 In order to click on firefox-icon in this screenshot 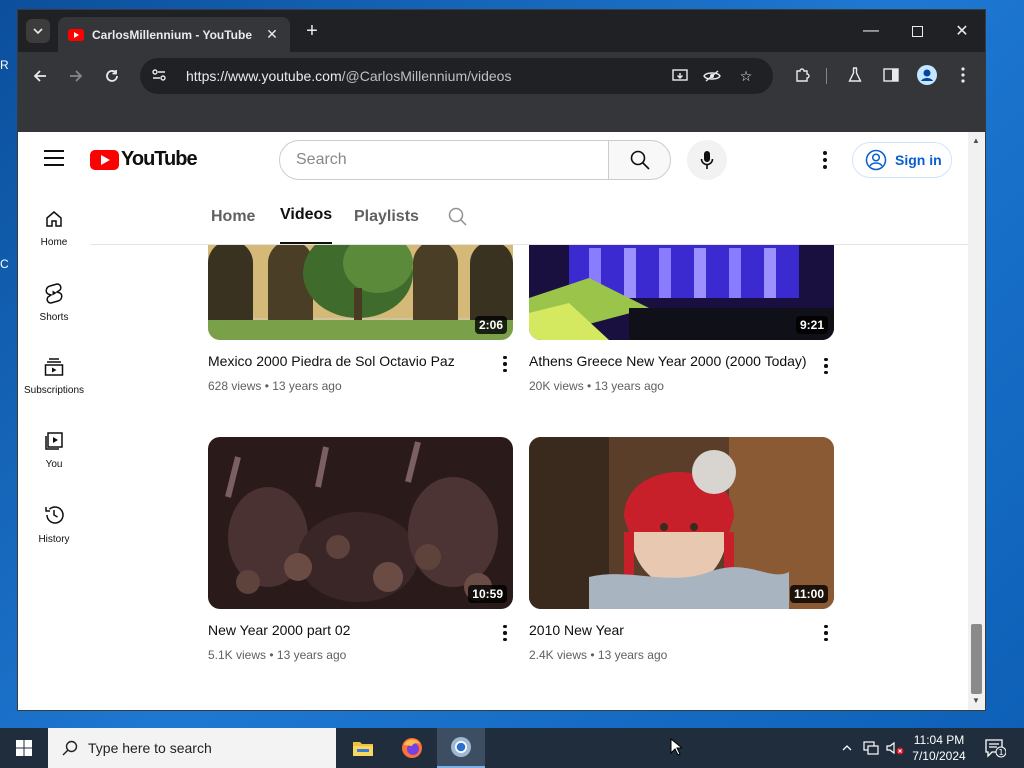, I will do `click(412, 748)`.